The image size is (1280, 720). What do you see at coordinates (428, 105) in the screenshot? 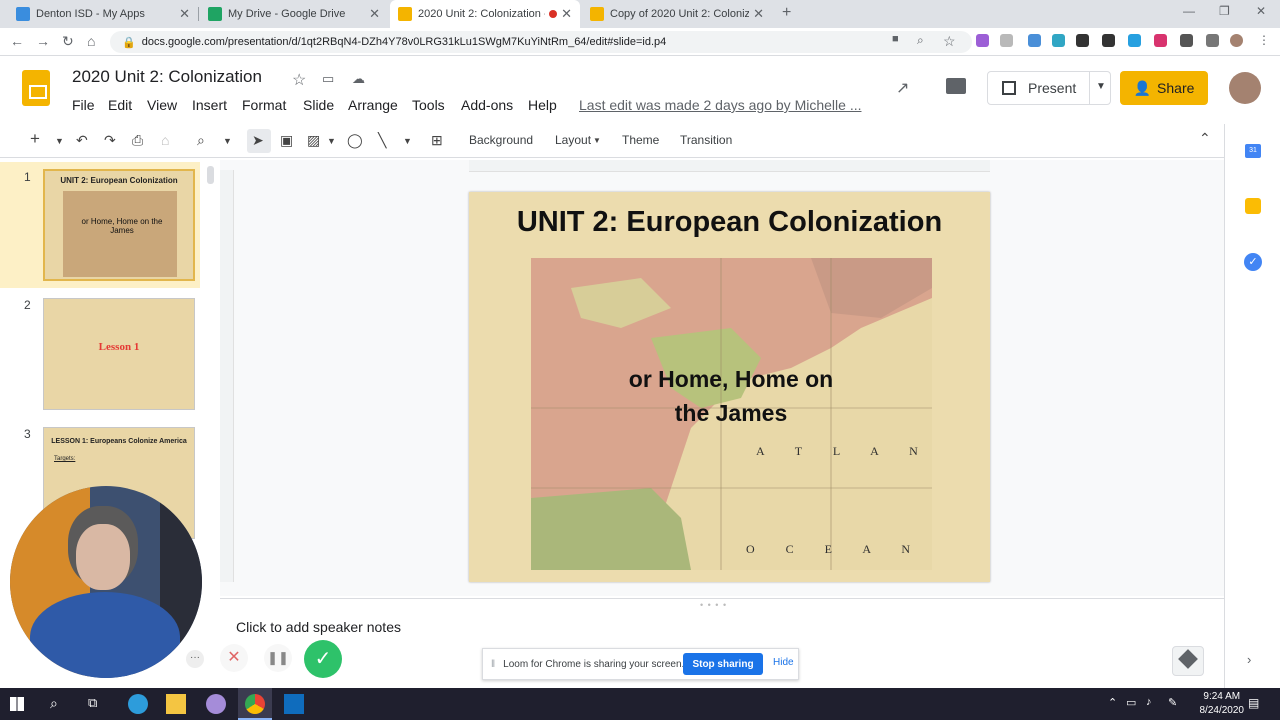
I see `menu-tools: Tools` at bounding box center [428, 105].